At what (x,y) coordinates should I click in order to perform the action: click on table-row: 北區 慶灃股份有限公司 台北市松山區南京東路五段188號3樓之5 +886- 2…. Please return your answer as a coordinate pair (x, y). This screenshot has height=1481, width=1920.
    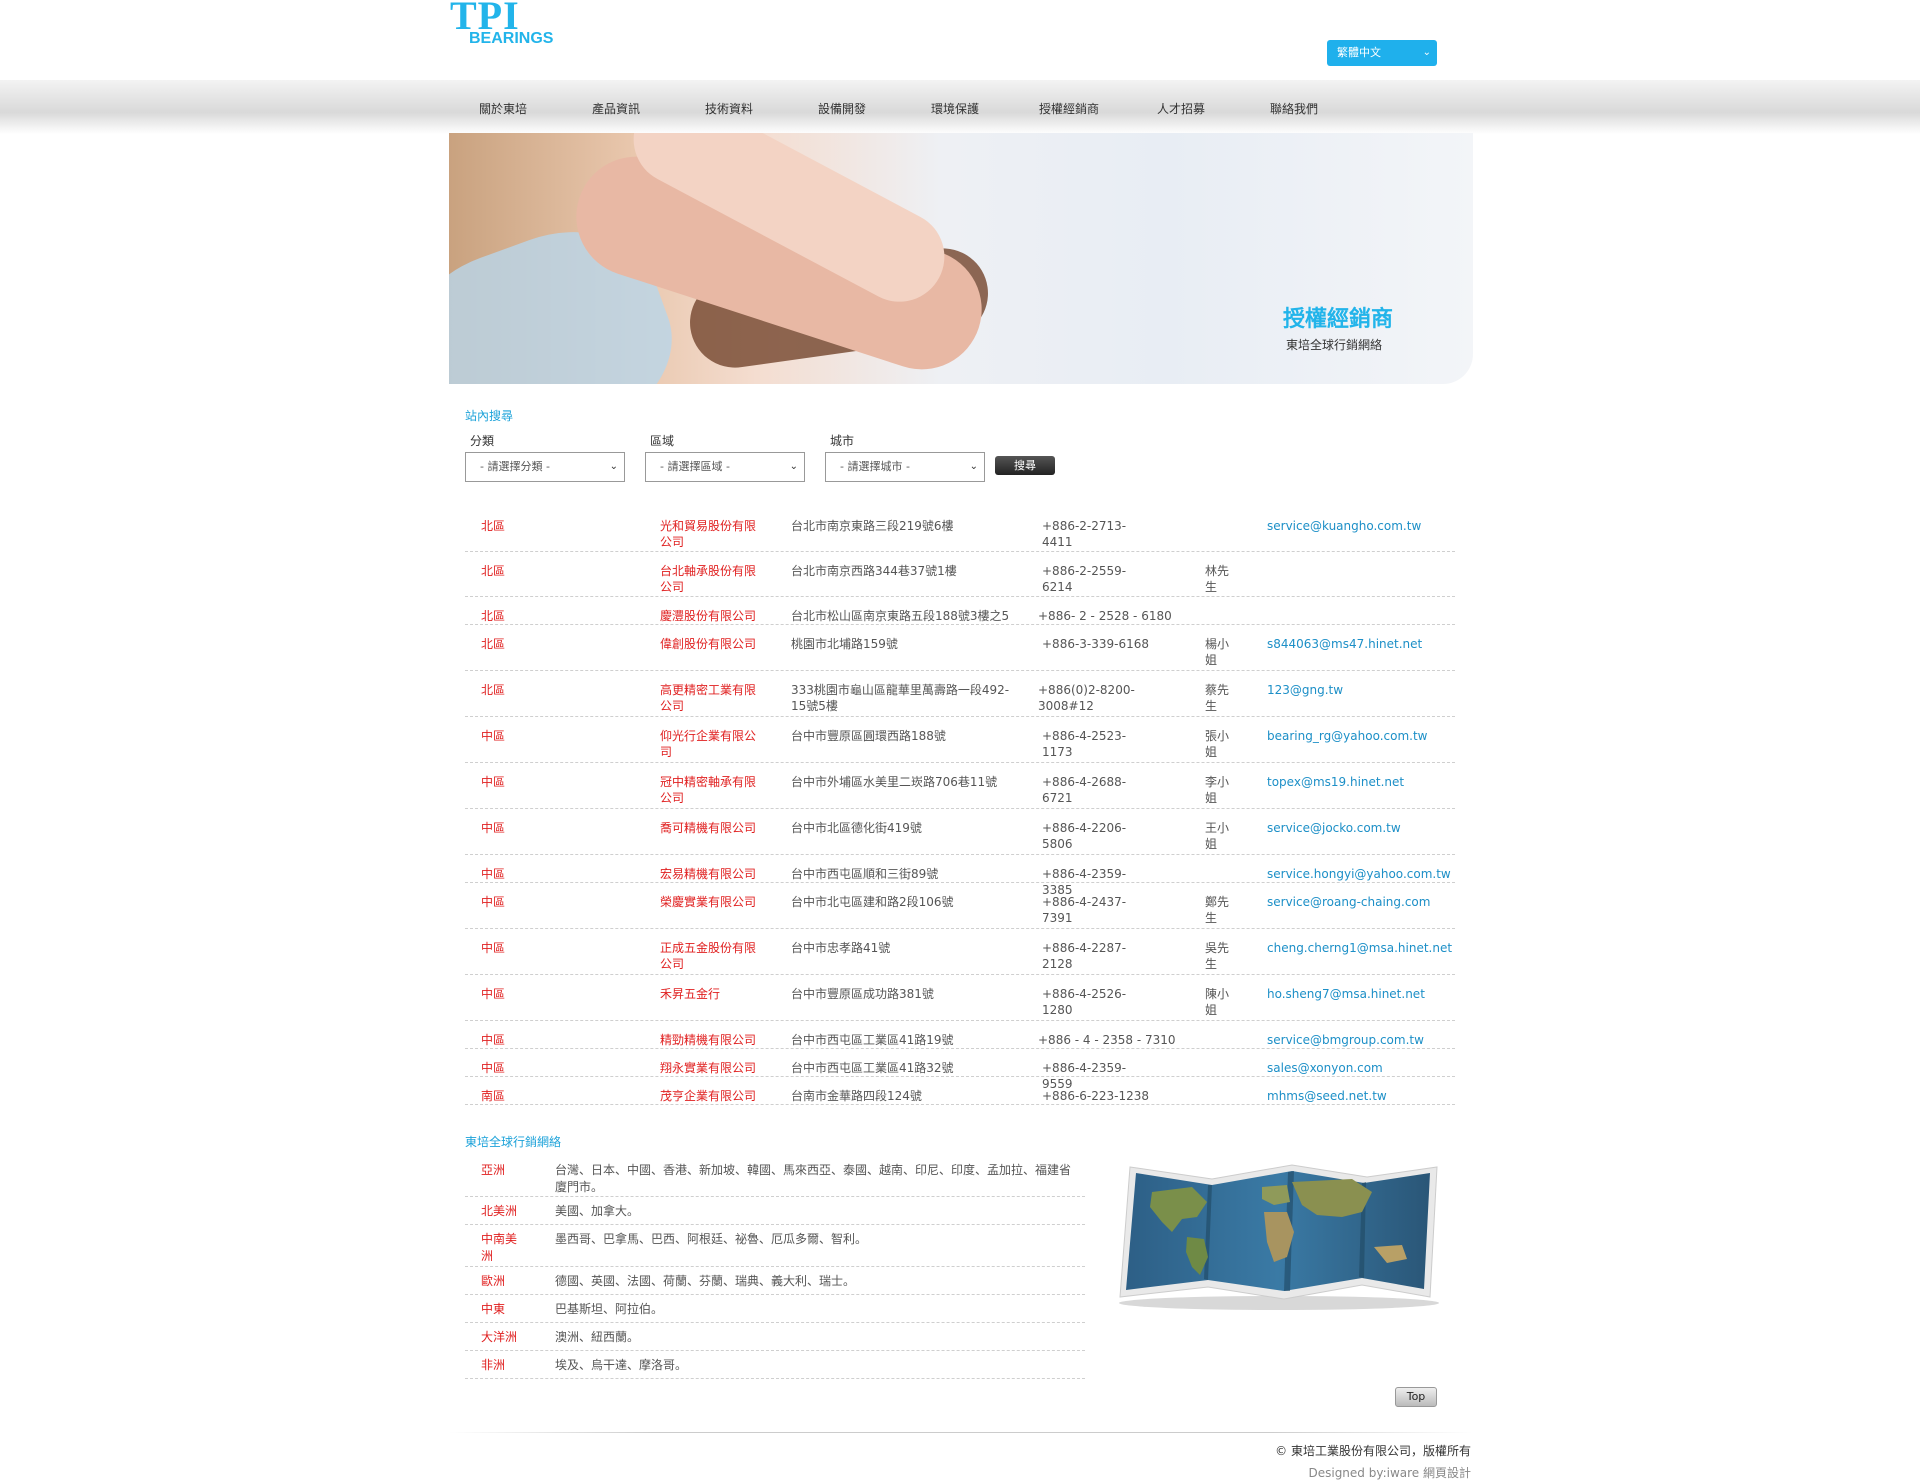
    Looking at the image, I should click on (960, 611).